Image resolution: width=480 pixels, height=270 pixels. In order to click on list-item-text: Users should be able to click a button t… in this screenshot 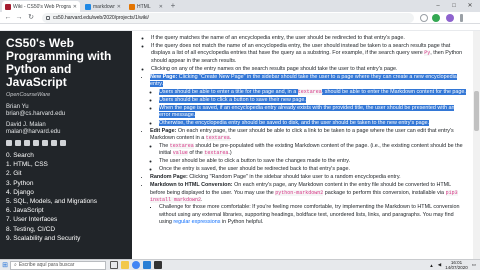, I will do `click(232, 99)`.